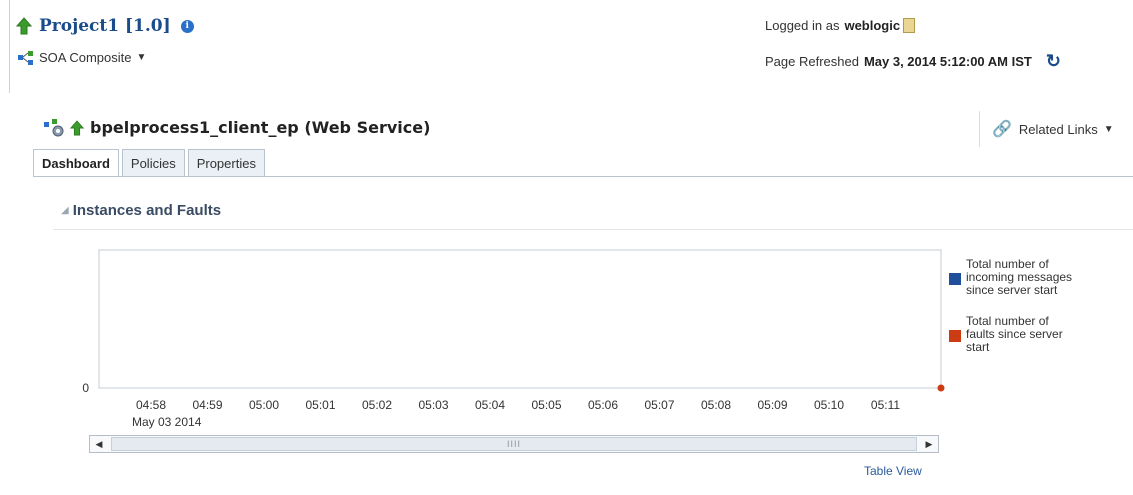 This screenshot has width=1133, height=495. I want to click on x-tick-label: 05:00, so click(264, 405).